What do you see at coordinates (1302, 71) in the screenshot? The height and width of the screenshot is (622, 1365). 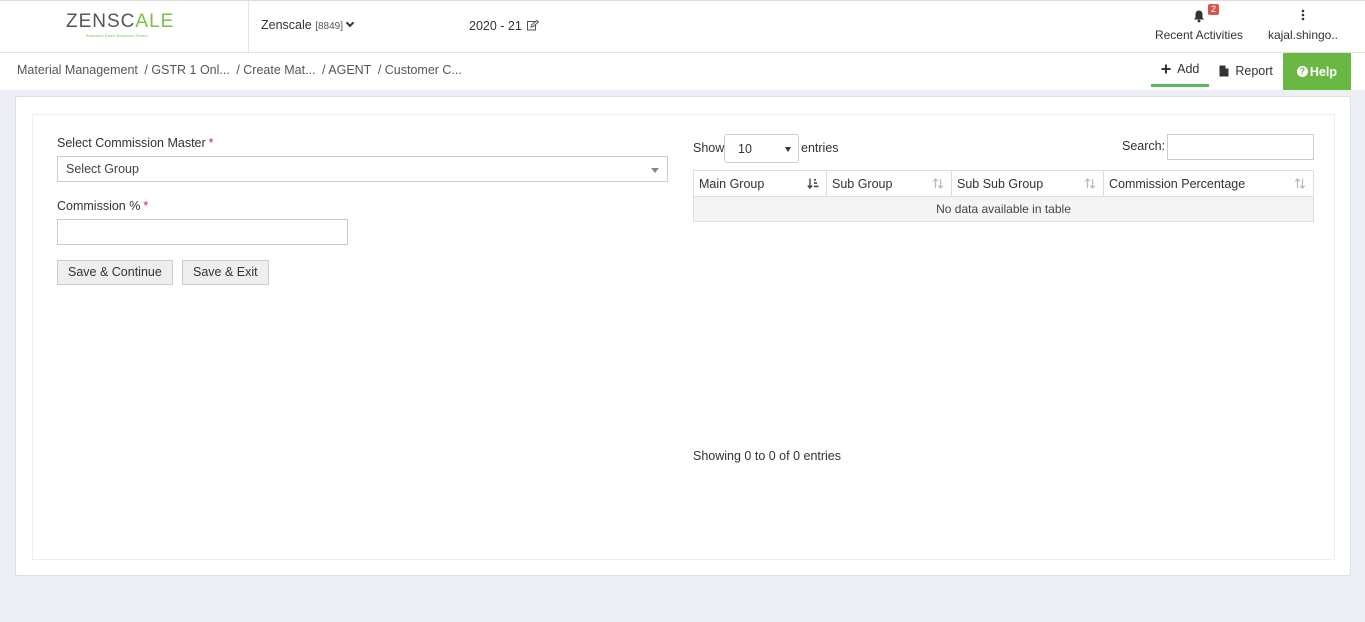 I see `question-circle-icon: ?` at bounding box center [1302, 71].